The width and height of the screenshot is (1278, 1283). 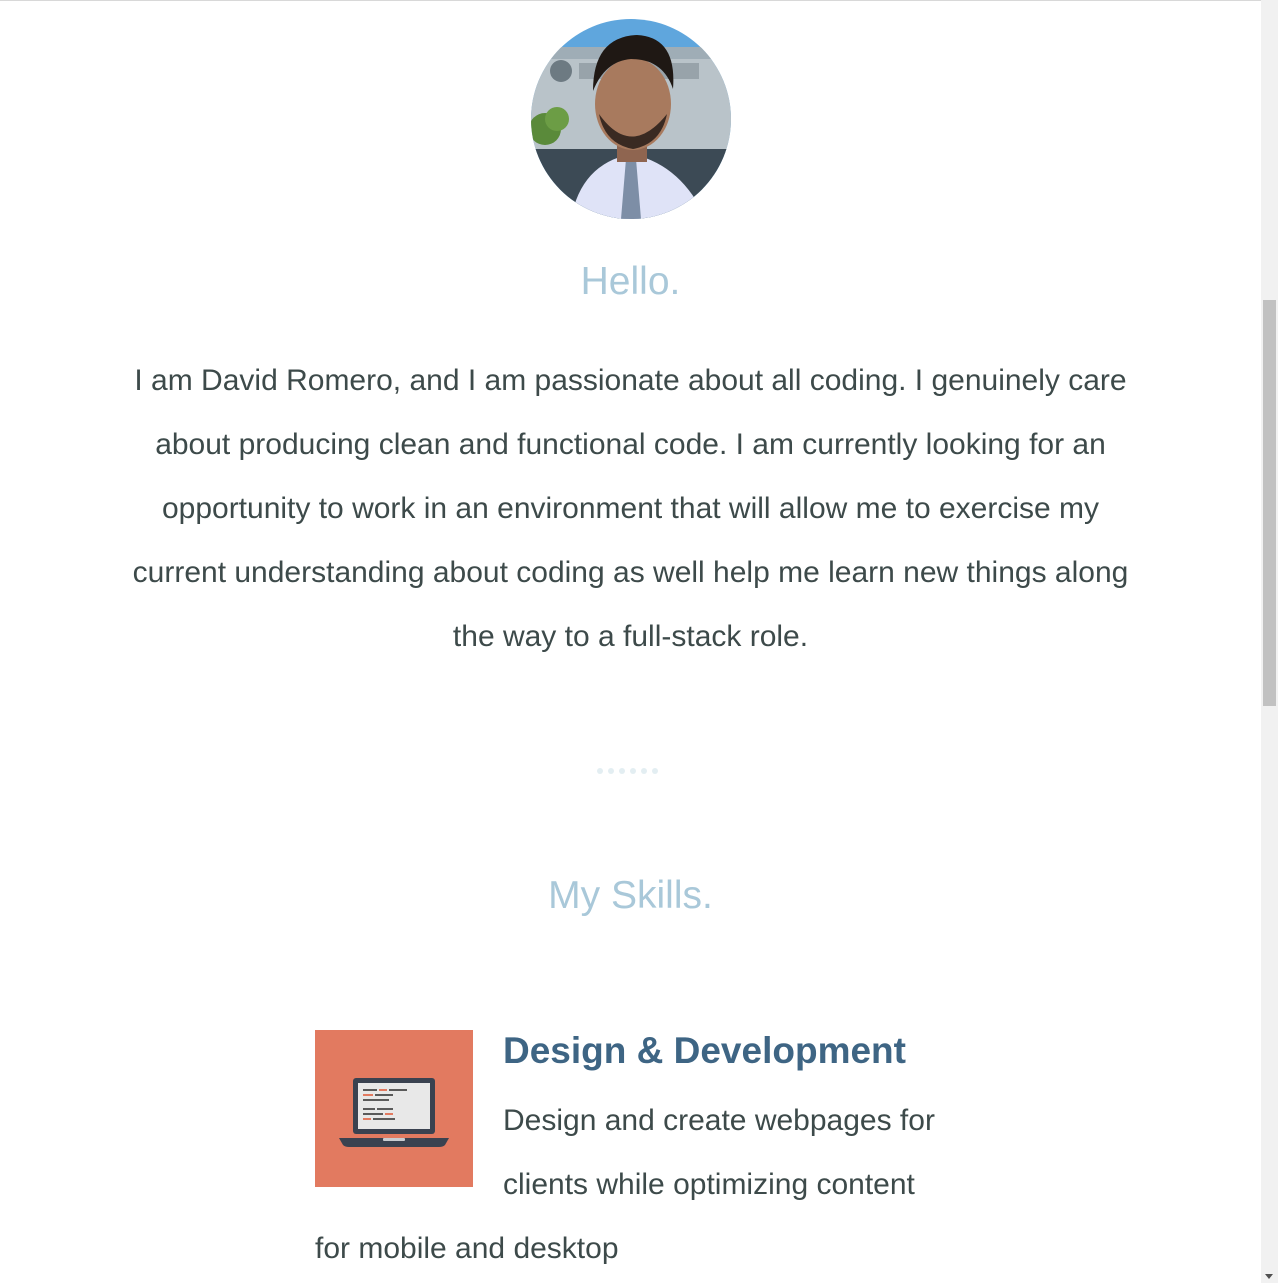 What do you see at coordinates (630, 895) in the screenshot?
I see `skills-heading: My Skills.` at bounding box center [630, 895].